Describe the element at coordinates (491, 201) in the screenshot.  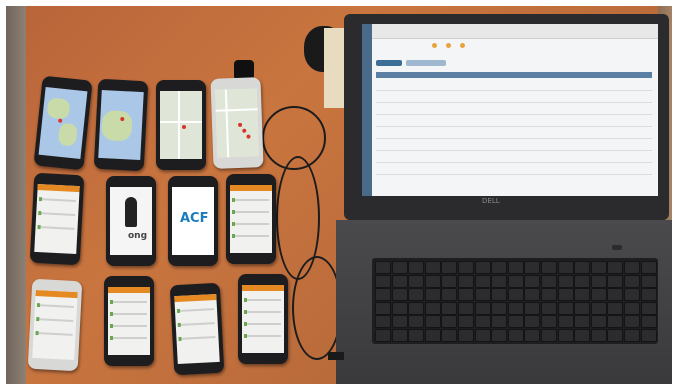
I see `laptop-brand-logo: DELL` at that location.